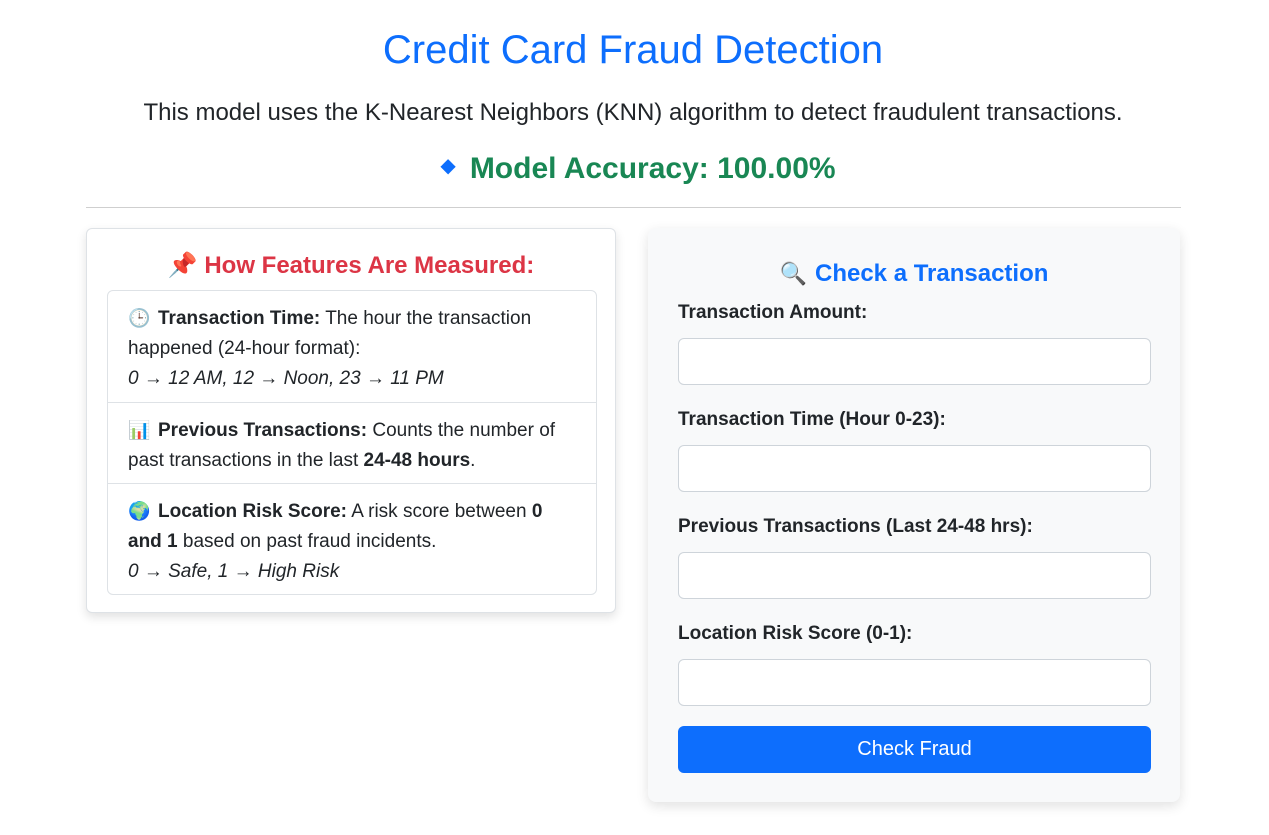 This screenshot has width=1269, height=835. I want to click on globe-icon: 🌍, so click(139, 511).